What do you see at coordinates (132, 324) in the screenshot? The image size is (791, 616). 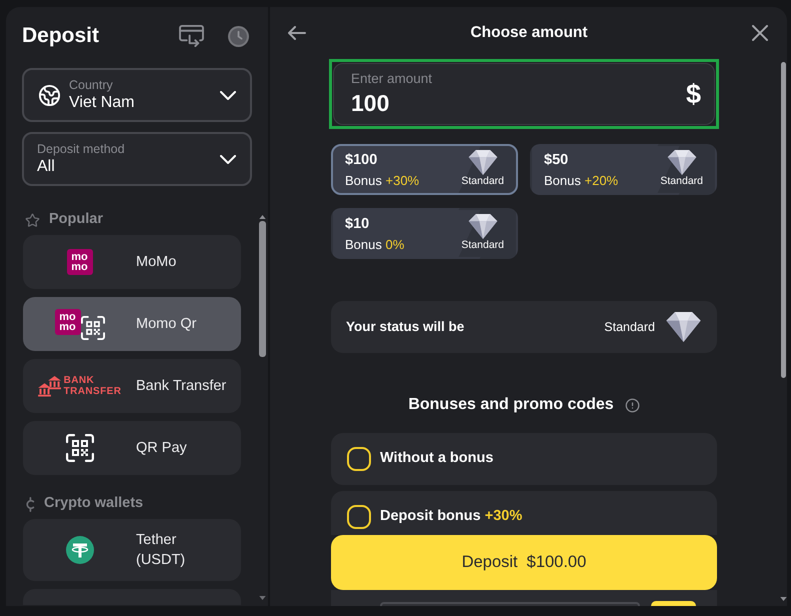 I see `payment-method: mo mo Momo Qr` at bounding box center [132, 324].